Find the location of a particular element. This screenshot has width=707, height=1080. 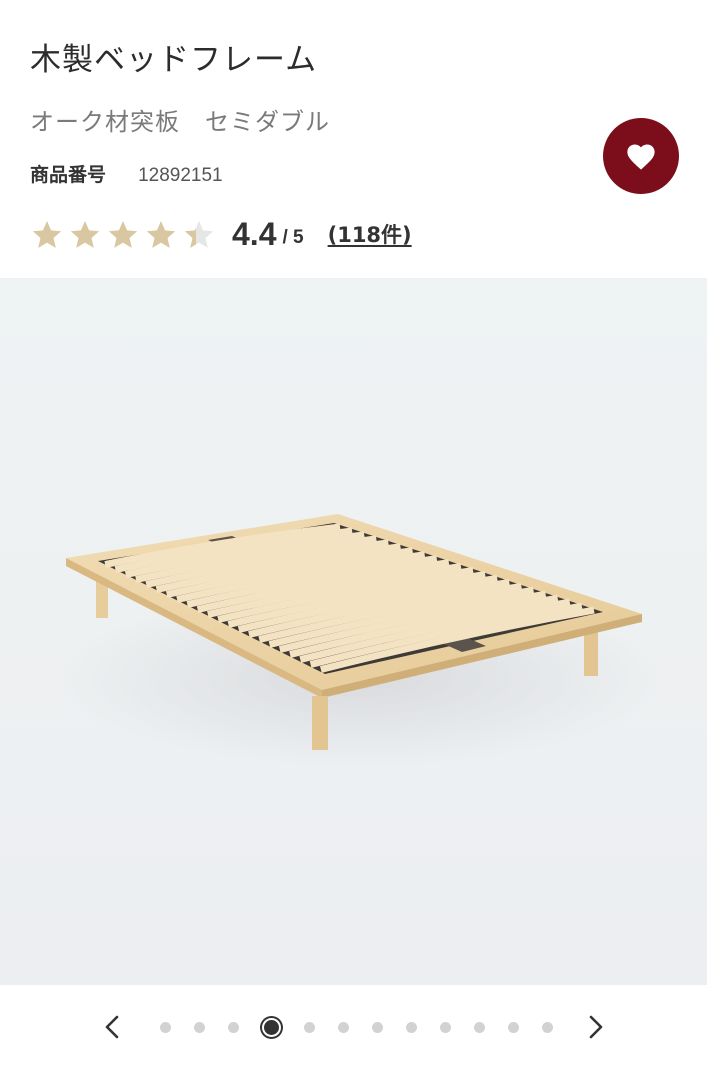

chevron-left-icon is located at coordinates (112, 1027).